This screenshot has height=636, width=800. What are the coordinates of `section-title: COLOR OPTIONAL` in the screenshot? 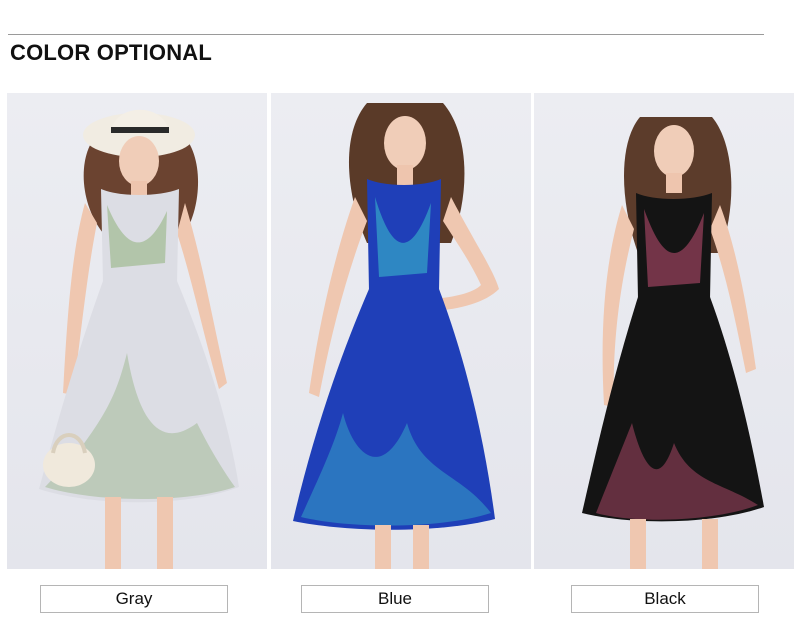 It's located at (111, 52).